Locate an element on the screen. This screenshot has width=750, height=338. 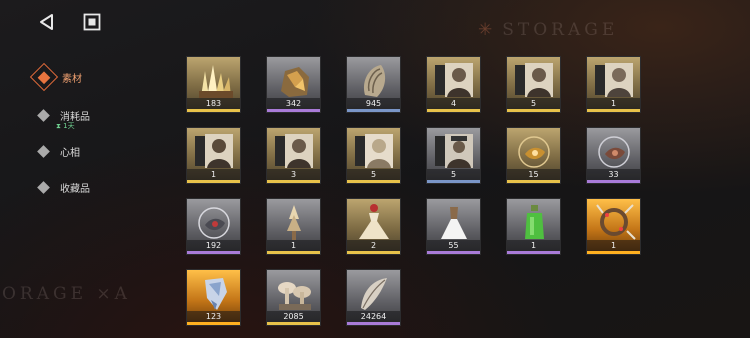
tab-heart-aspect-label: 心相 is located at coordinates (70, 151).